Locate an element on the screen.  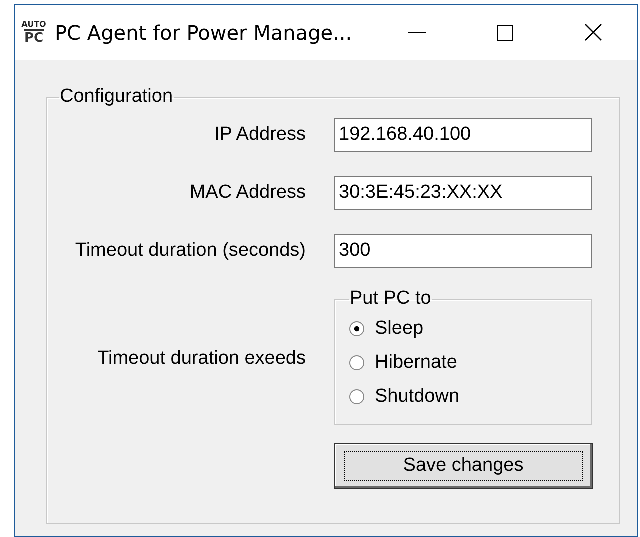
option-label: Hibernate is located at coordinates (416, 363).